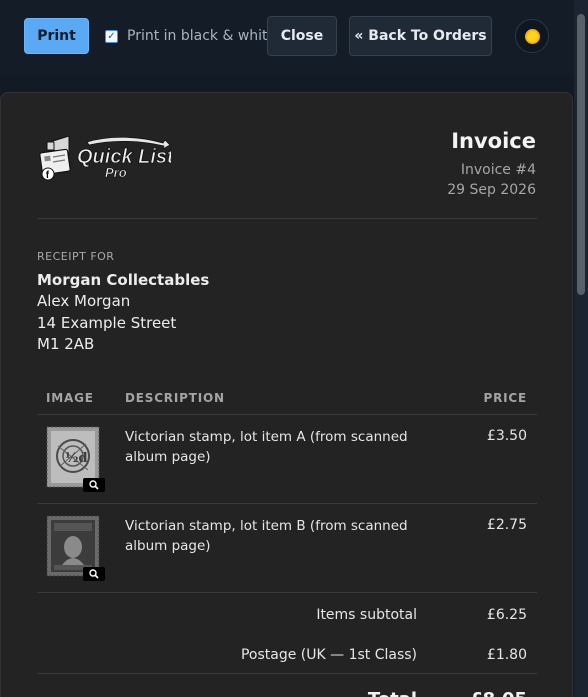  What do you see at coordinates (175, 398) in the screenshot?
I see `column-header-description: DESCRIPTION` at bounding box center [175, 398].